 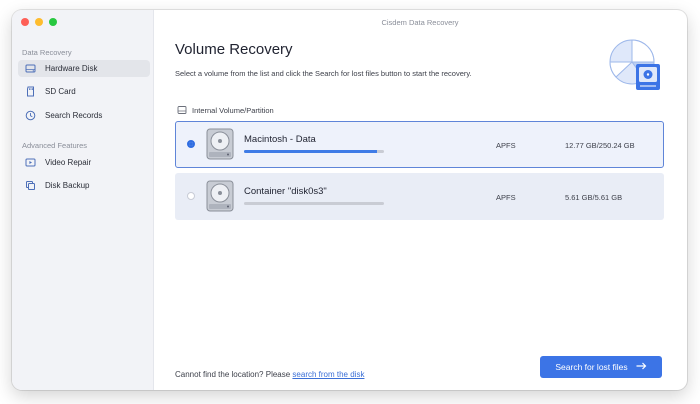 I want to click on minimize-window-button, so click(x=39, y=22).